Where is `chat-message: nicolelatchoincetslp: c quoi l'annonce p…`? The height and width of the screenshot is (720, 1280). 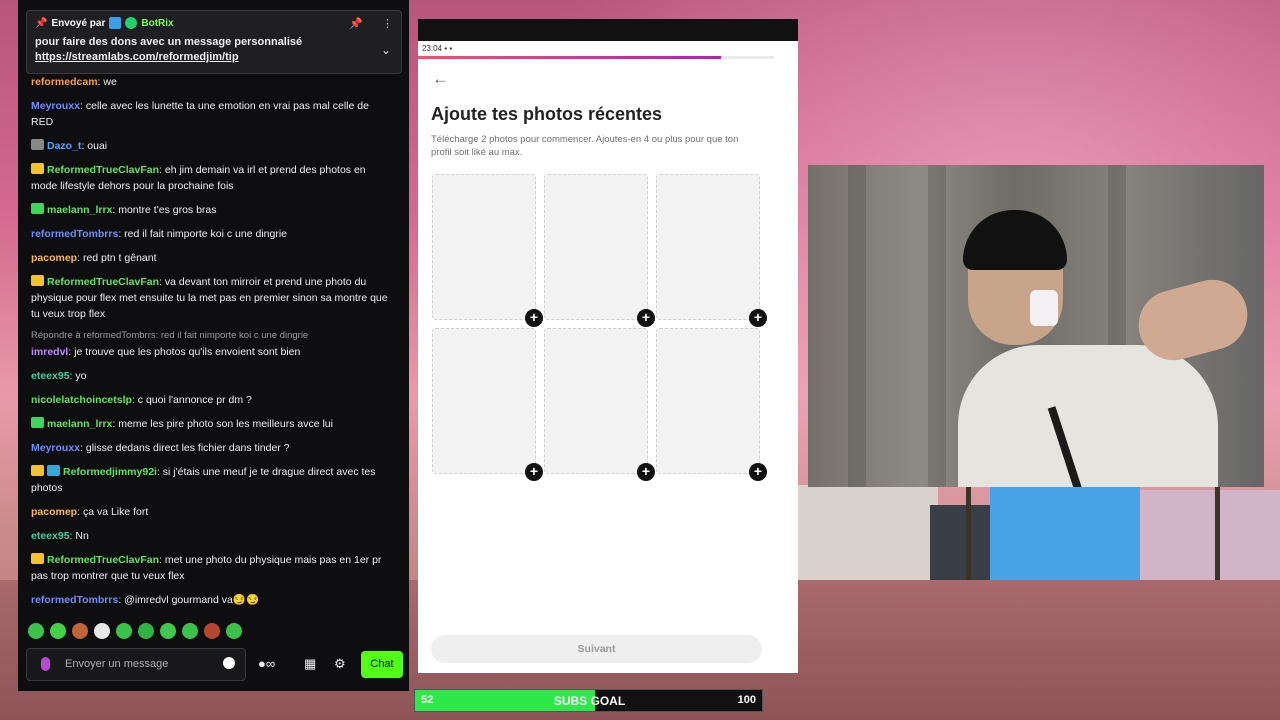
chat-message: nicolelatchoincetslp: c quoi l'annonce p… is located at coordinates (211, 400).